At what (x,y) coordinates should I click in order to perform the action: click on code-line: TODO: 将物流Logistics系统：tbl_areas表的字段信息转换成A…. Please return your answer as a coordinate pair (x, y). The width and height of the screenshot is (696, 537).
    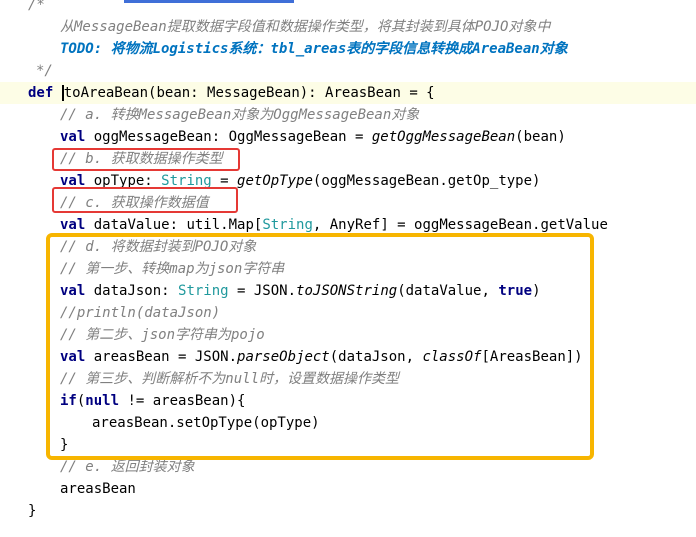
    Looking at the image, I should click on (314, 49).